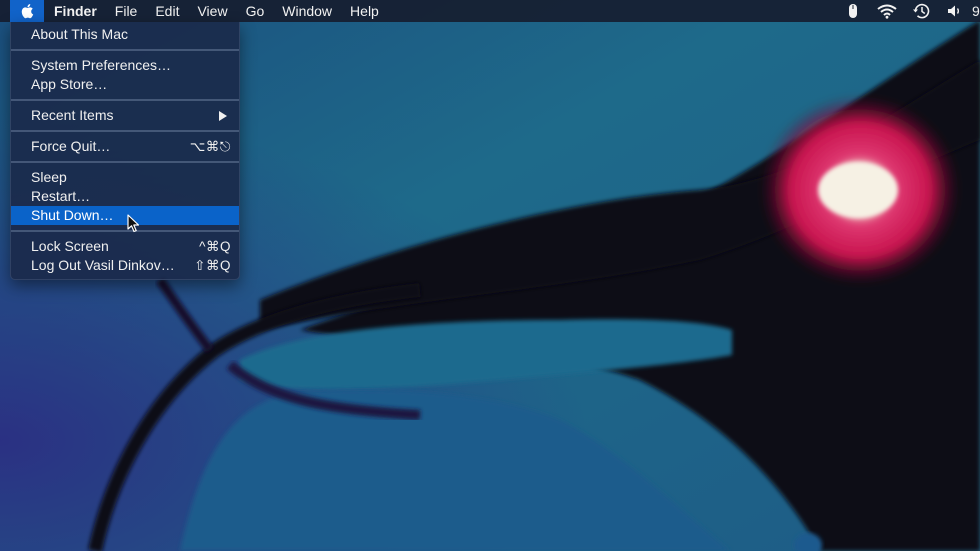 The width and height of the screenshot is (980, 551). I want to click on menu-finder: Finder, so click(75, 11).